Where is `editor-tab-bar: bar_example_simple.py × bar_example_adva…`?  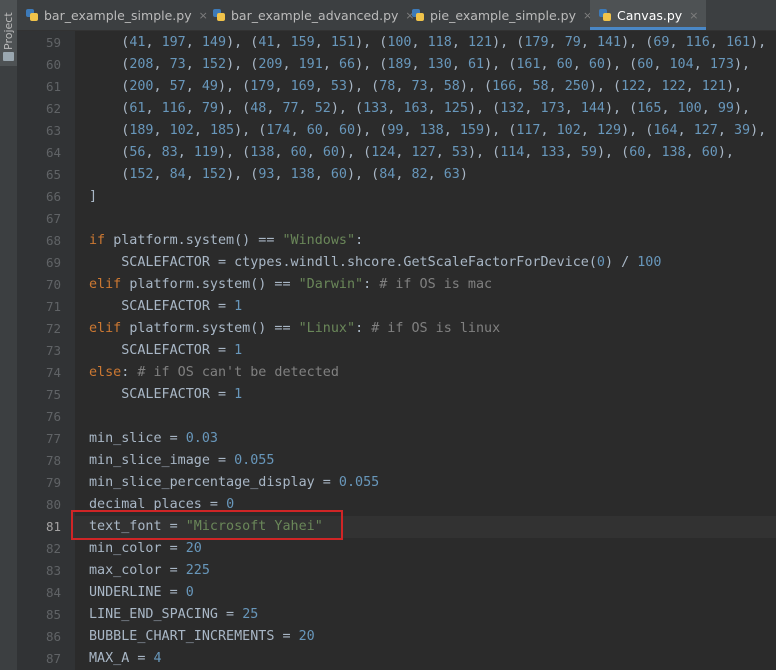
editor-tab-bar: bar_example_simple.py × bar_example_adva… is located at coordinates (396, 15).